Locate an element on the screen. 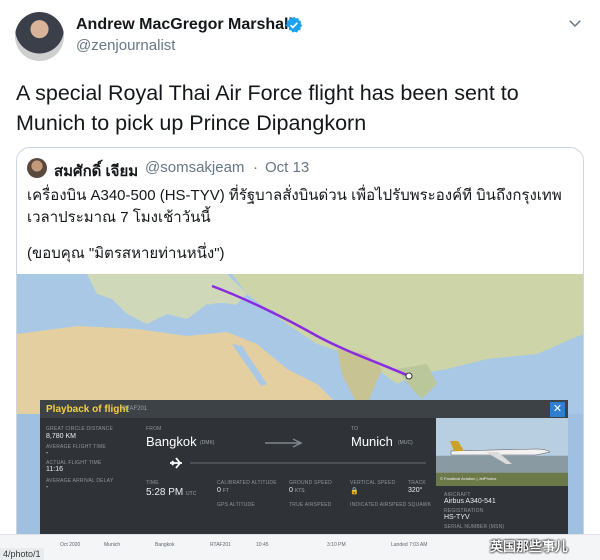  tweet-text-line: Munich to pick up Prince Dipangkorn is located at coordinates (191, 123).